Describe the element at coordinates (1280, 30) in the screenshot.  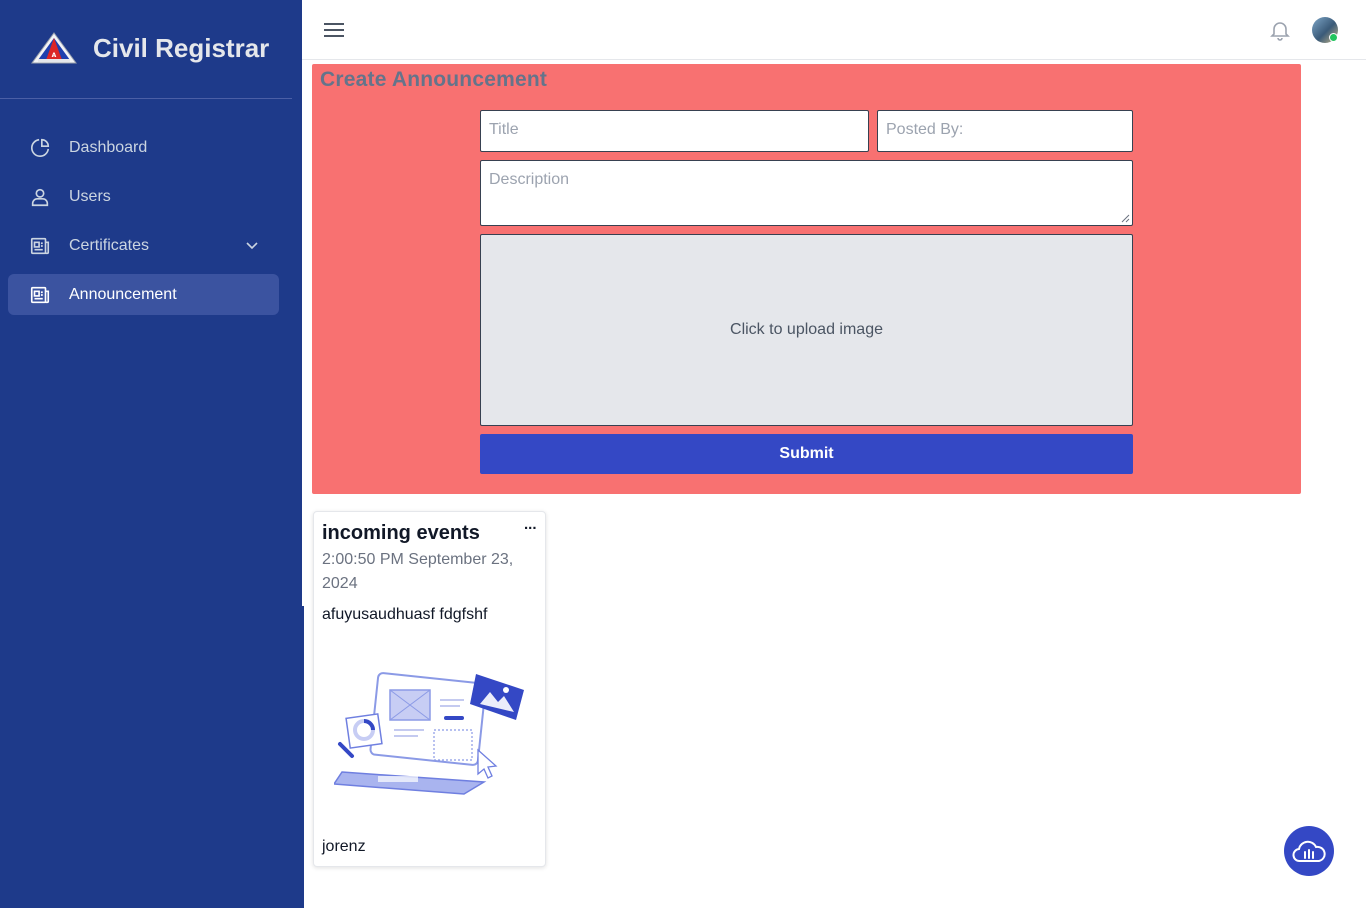
I see `bell-icon` at that location.